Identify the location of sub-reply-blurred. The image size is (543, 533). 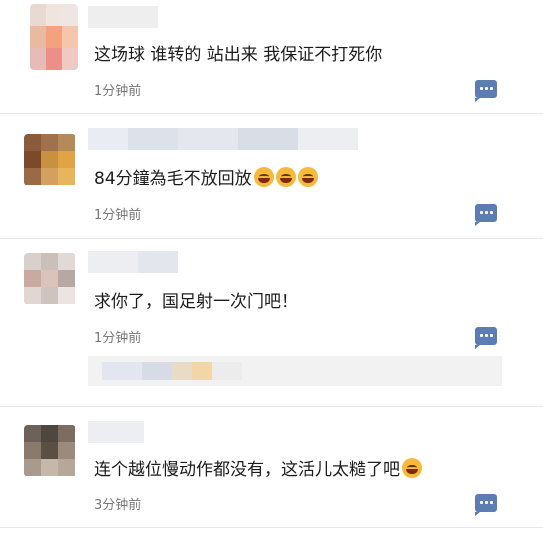
(295, 371).